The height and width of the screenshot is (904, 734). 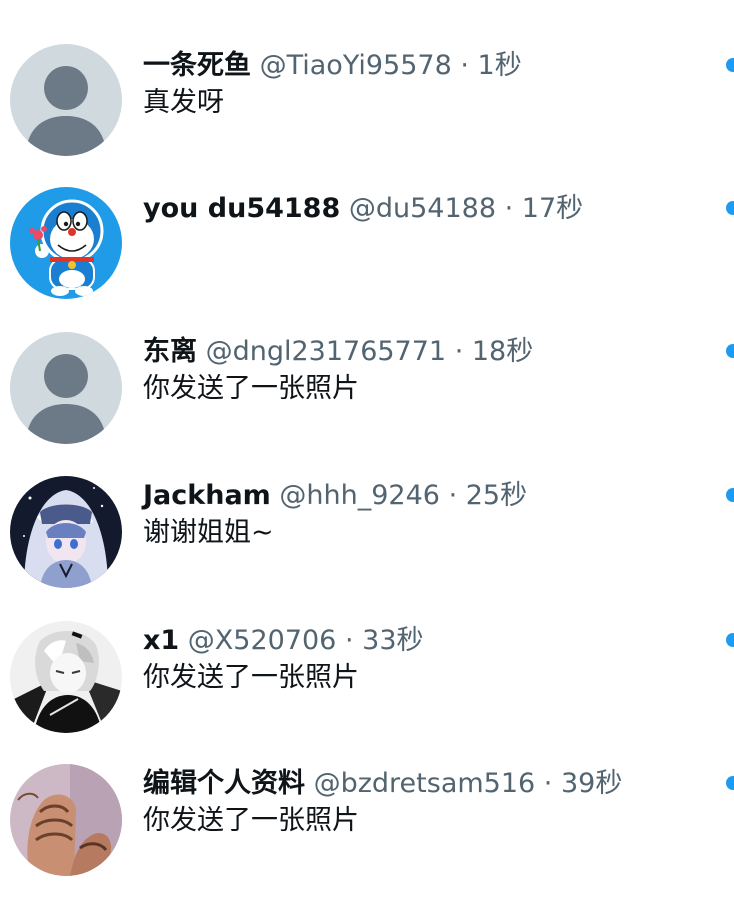 I want to click on conversation-header: Jackham @hhh_9246 · 25秒, so click(x=335, y=496).